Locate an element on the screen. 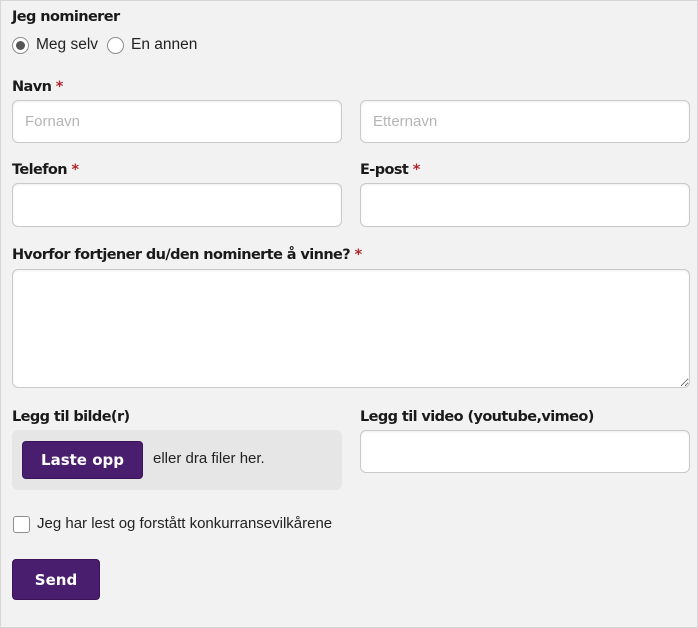 The height and width of the screenshot is (628, 698). radio-self-label: Meg selv is located at coordinates (67, 45).